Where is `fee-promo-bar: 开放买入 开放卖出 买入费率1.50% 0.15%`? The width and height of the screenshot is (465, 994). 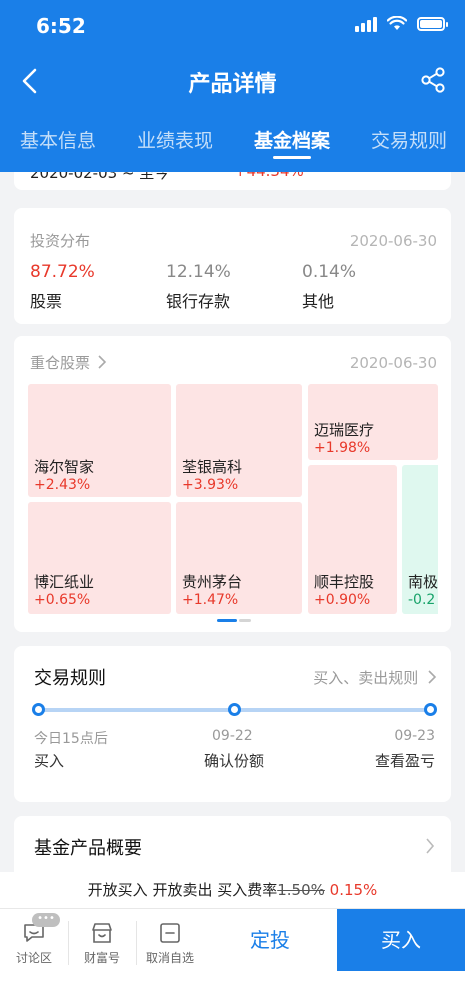
fee-promo-bar: 开放买入 开放卖出 买入费率1.50% 0.15% is located at coordinates (232, 890).